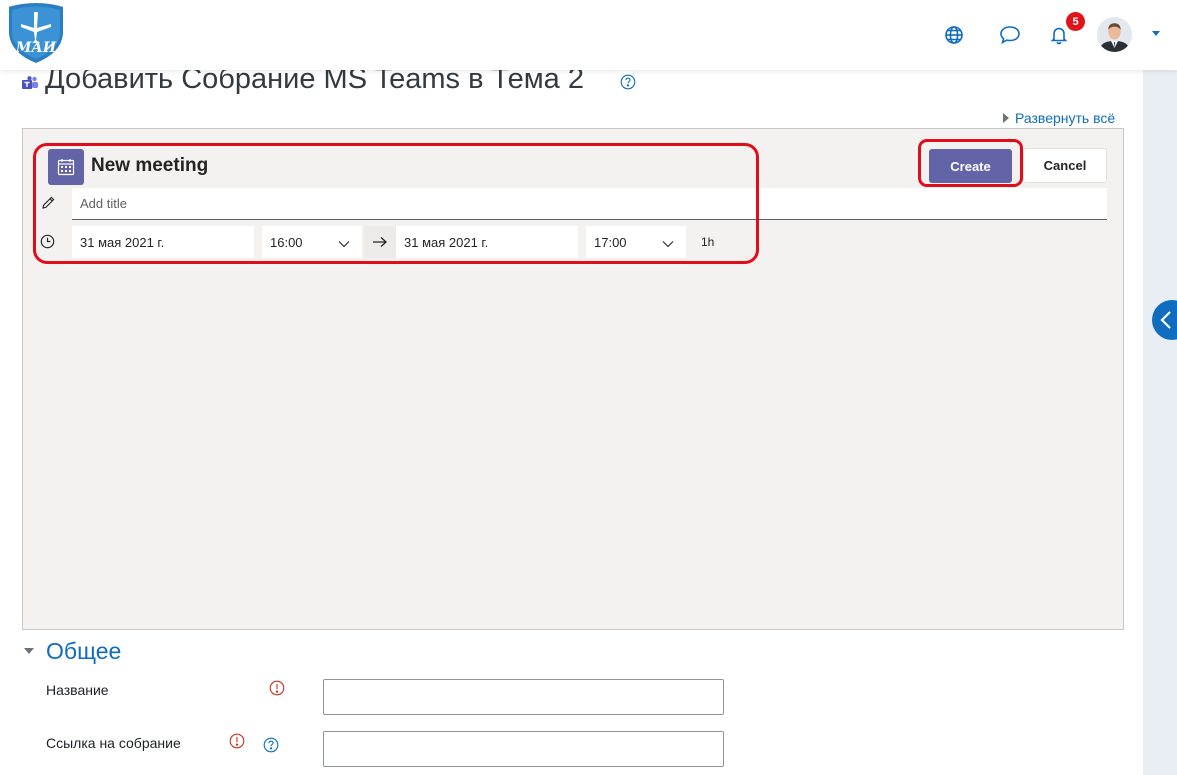 The image size is (1177, 775). Describe the element at coordinates (380, 242) in the screenshot. I see `arrow-right-icon` at that location.